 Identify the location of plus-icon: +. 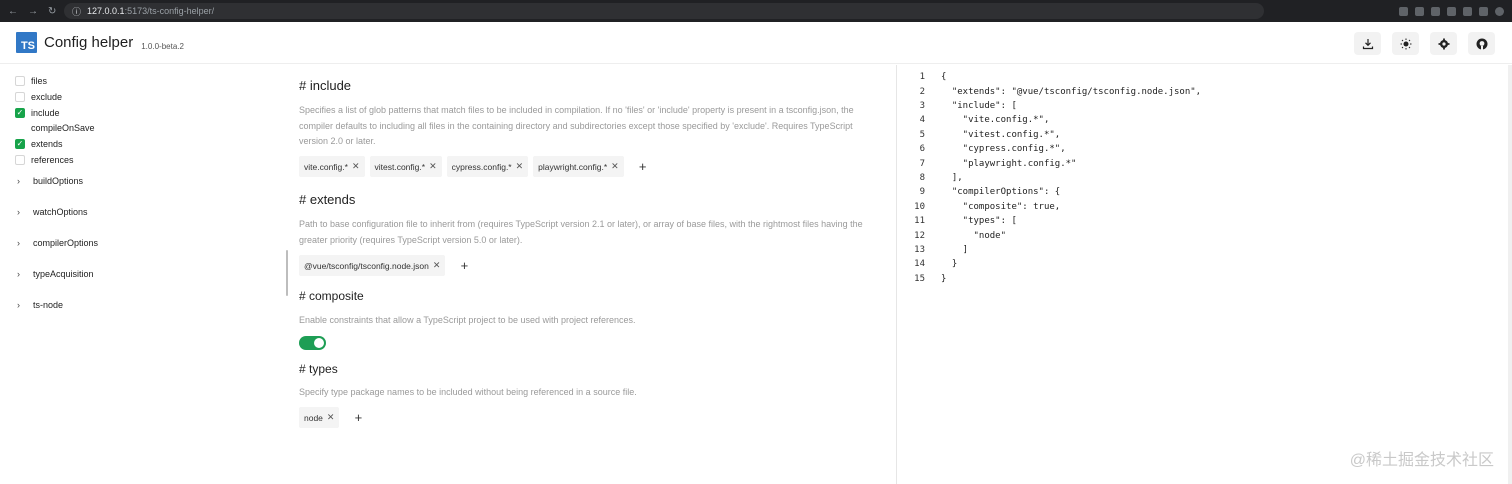
(358, 417).